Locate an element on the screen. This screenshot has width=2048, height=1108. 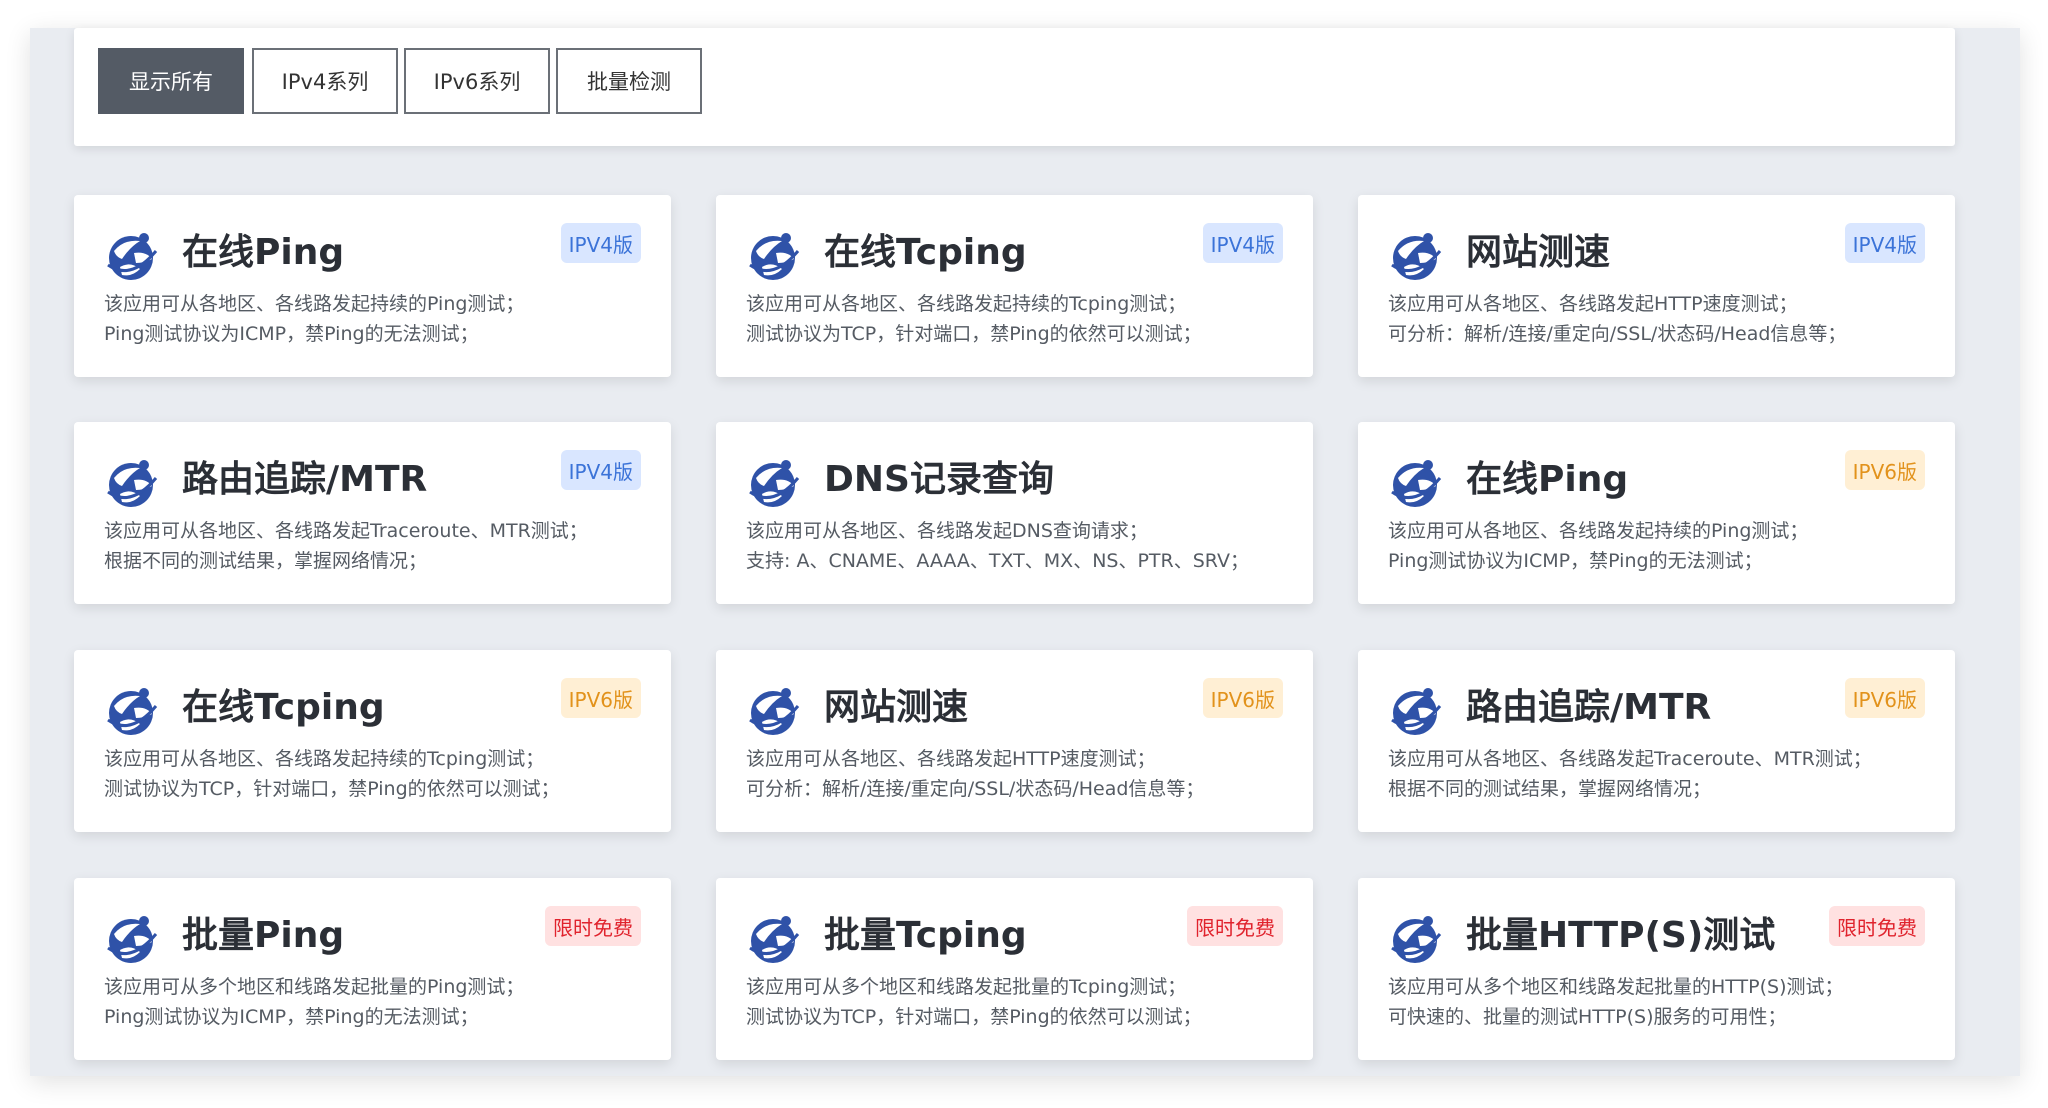
card-title: 批量Ping is located at coordinates (263, 935).